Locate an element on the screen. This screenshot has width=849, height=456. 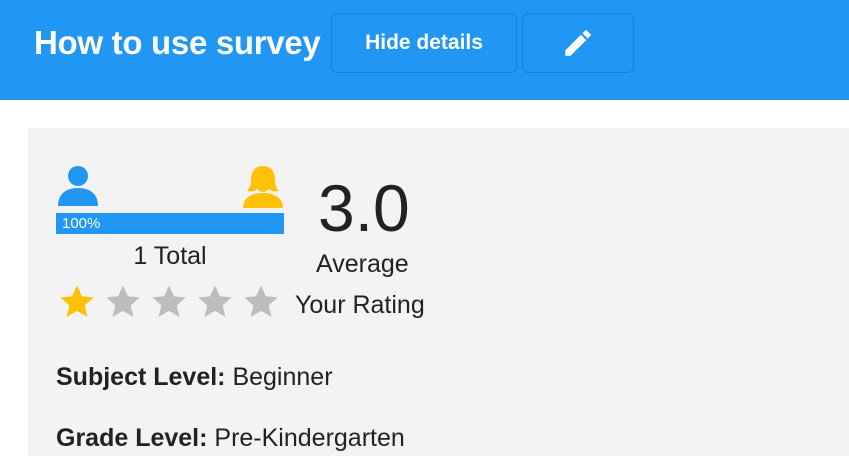
grade-level: Grade Level: Pre-Kindergarten is located at coordinates (230, 438).